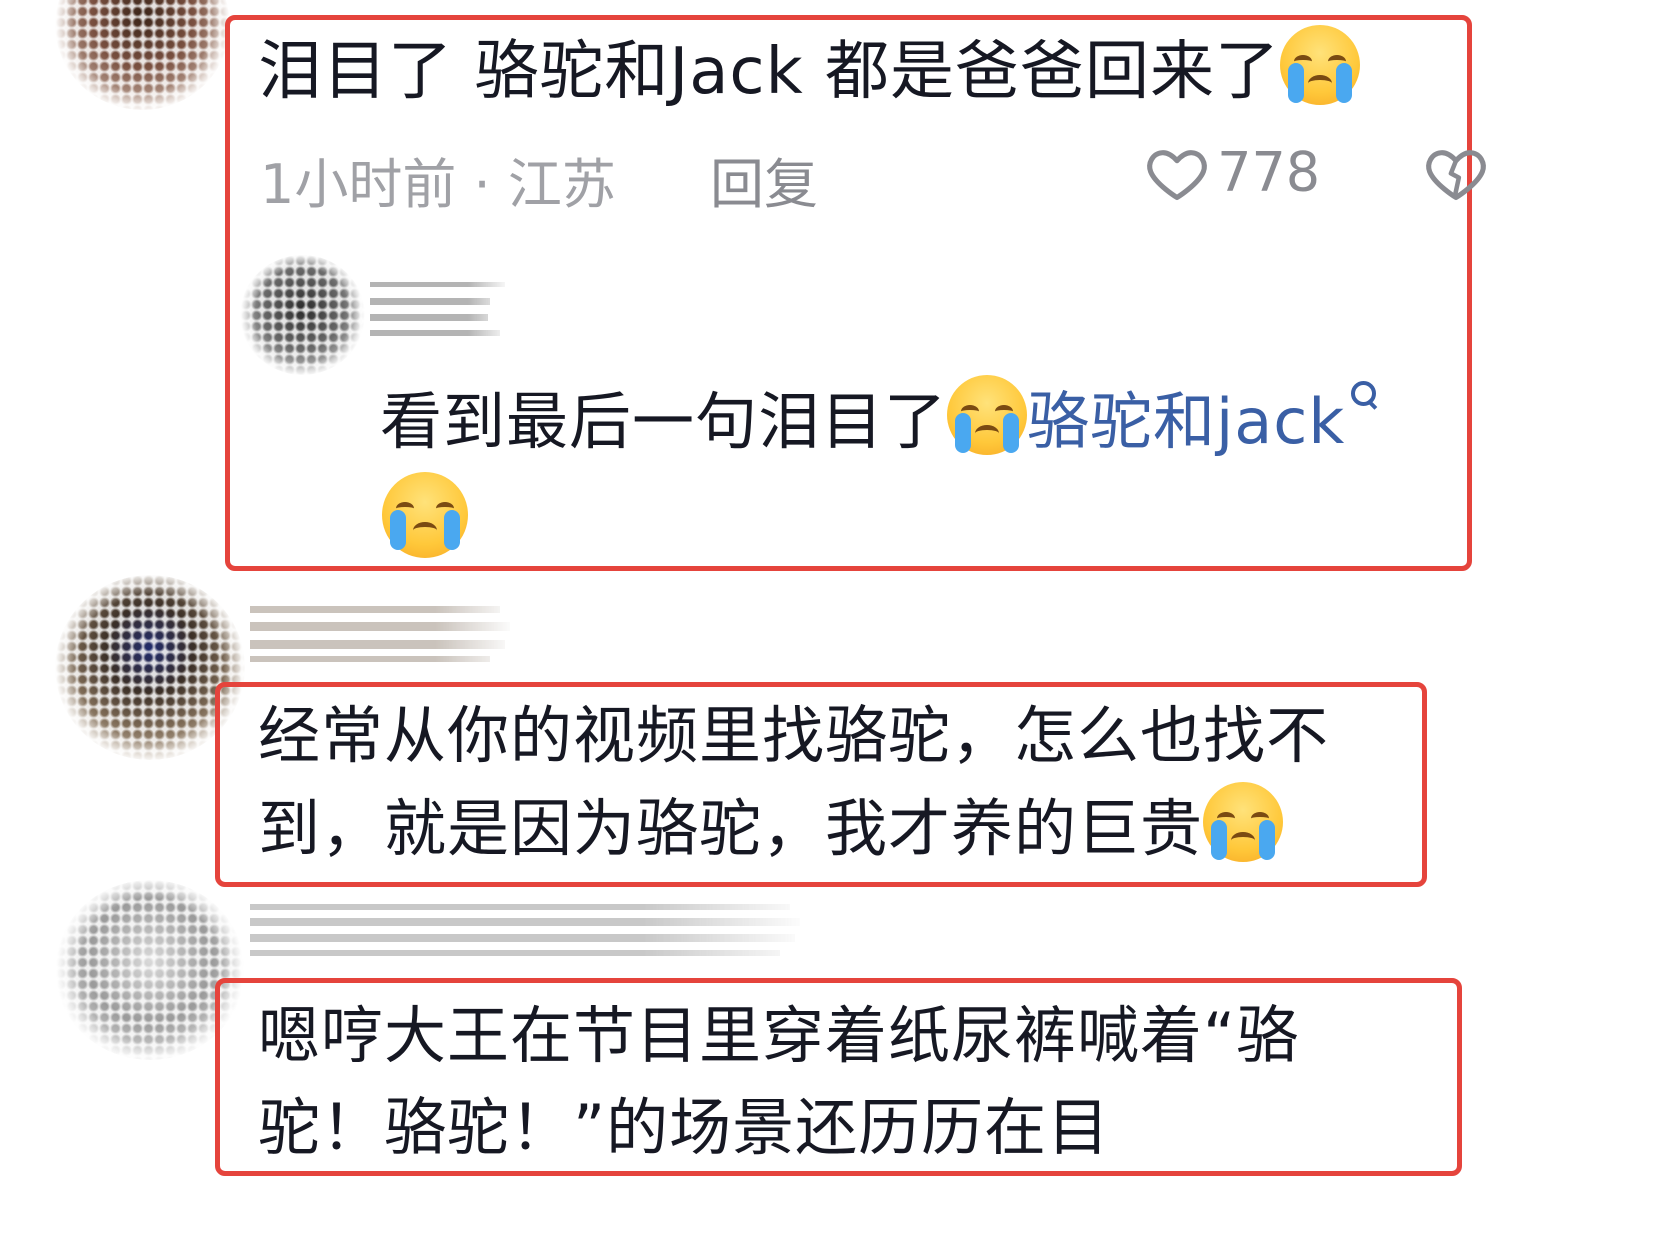 The width and height of the screenshot is (1662, 1260). I want to click on comment-line: 驼！骆驼！”的场景还历历在目, so click(684, 1127).